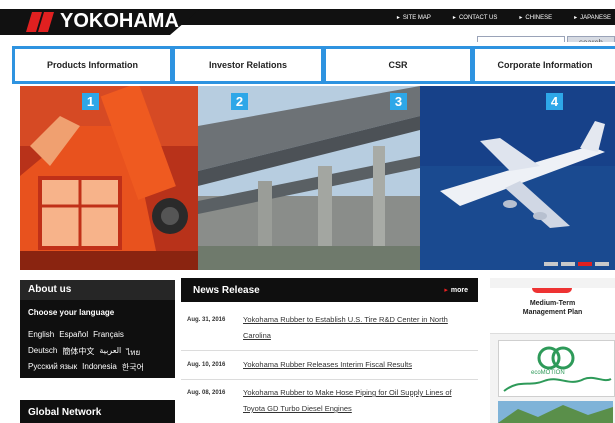 The width and height of the screenshot is (615, 423). I want to click on hero-airplane-image, so click(517, 178).